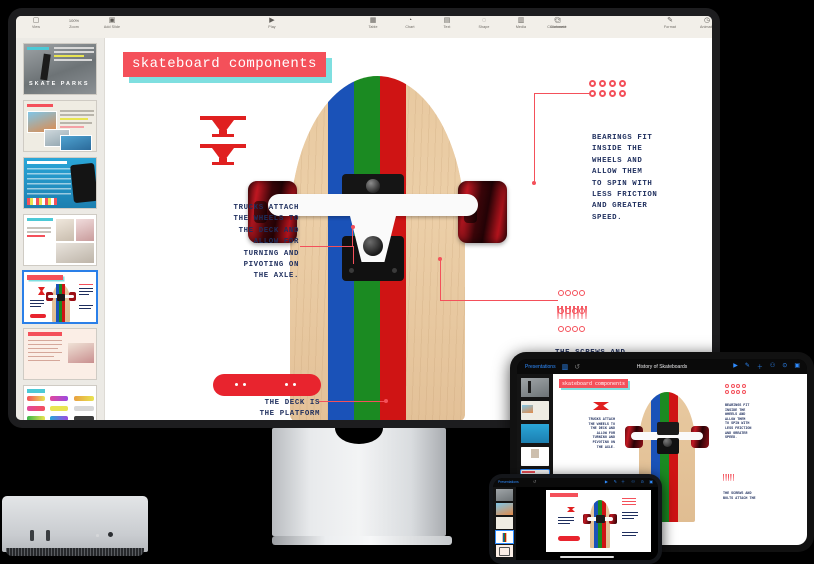 Image resolution: width=814 pixels, height=564 pixels. I want to click on toolbar-format-label: Format, so click(670, 27).